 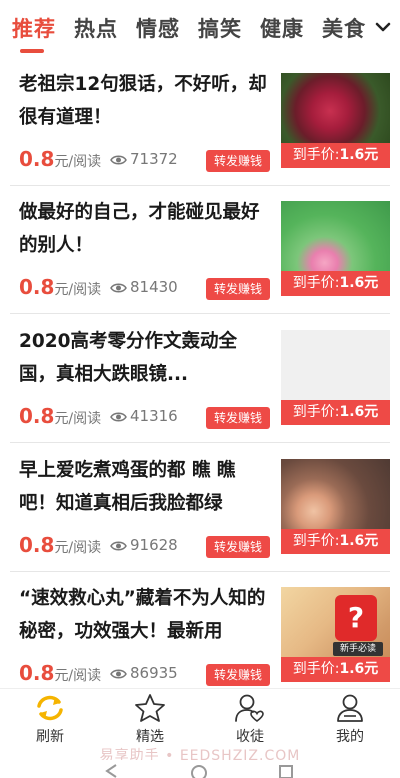 I want to click on blank-image: 到手价:1.6元, so click(x=335, y=377).